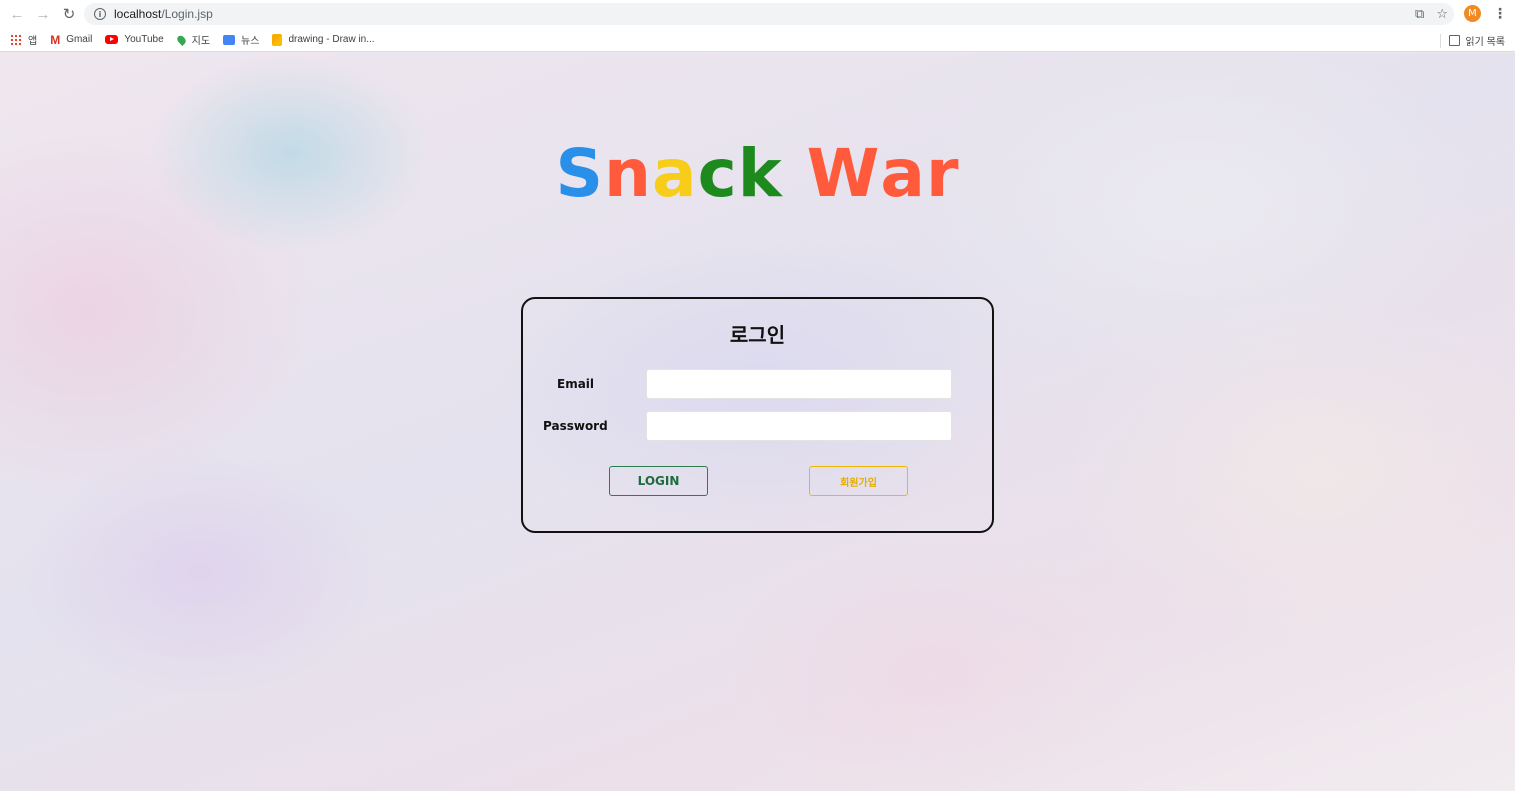 This screenshot has width=1515, height=791. Describe the element at coordinates (1431, 14) in the screenshot. I see `omnibox-actions: ⧉ ☆` at that location.